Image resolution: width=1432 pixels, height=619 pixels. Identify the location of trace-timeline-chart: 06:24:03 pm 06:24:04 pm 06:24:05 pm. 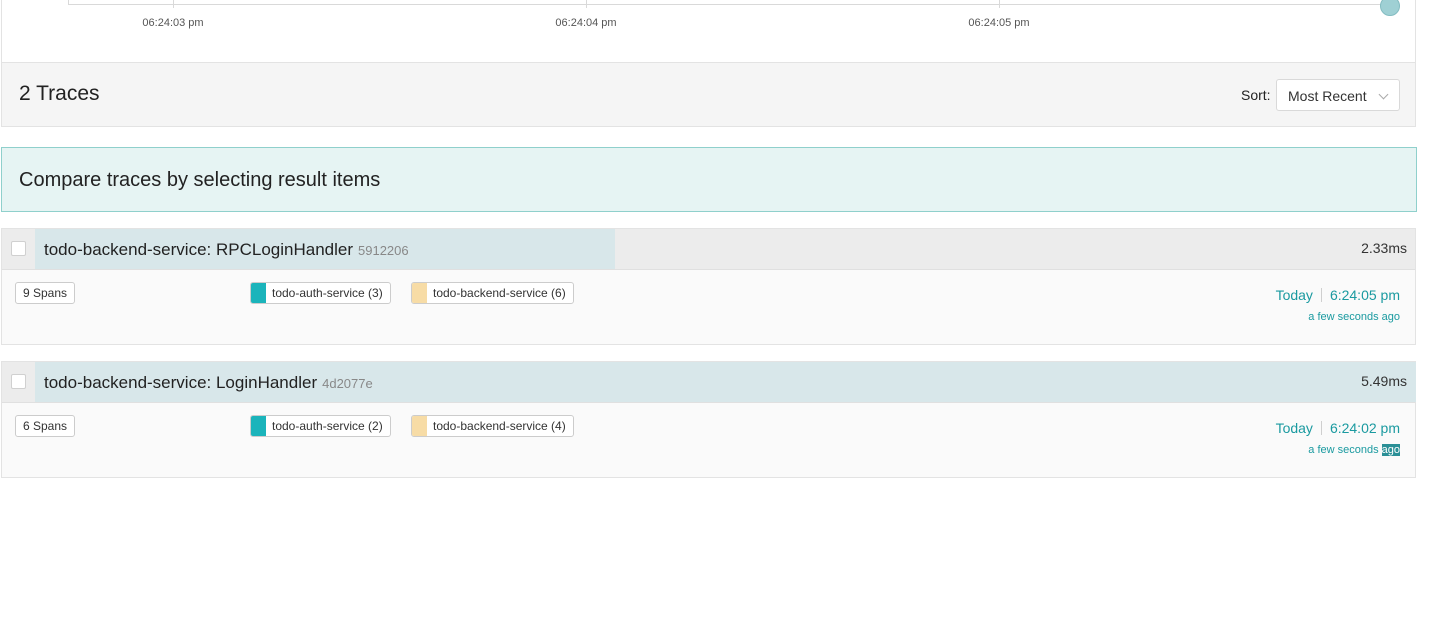
(708, 31).